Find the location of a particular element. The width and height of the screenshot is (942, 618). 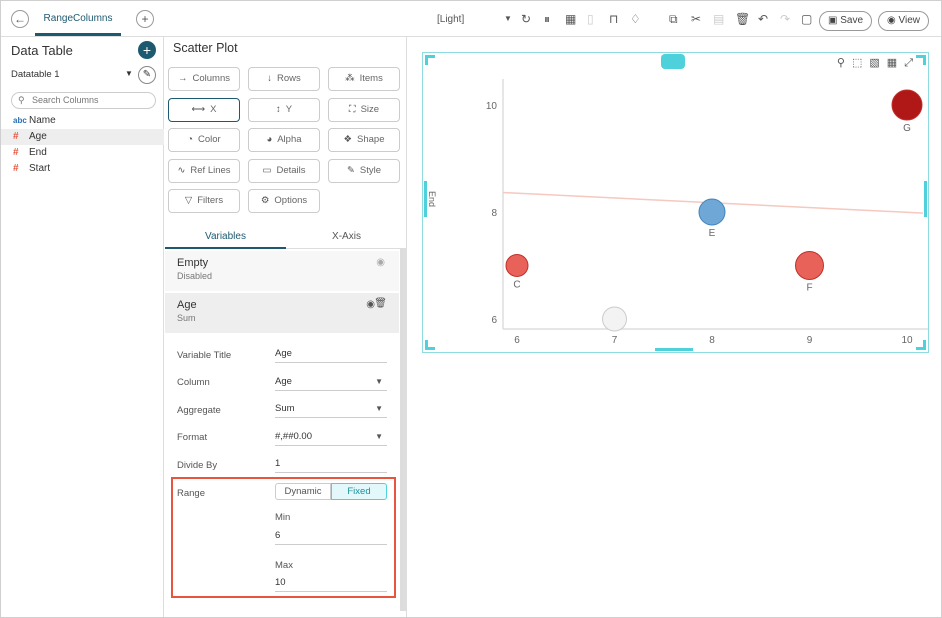

details-icon: ▭ is located at coordinates (267, 170).